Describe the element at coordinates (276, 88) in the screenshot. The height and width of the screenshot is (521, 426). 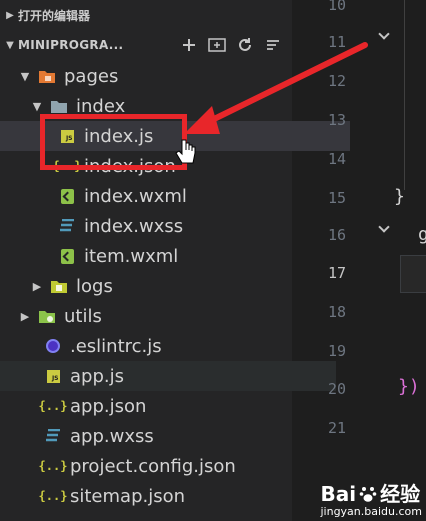
I see `annotation-arrow-icon` at that location.